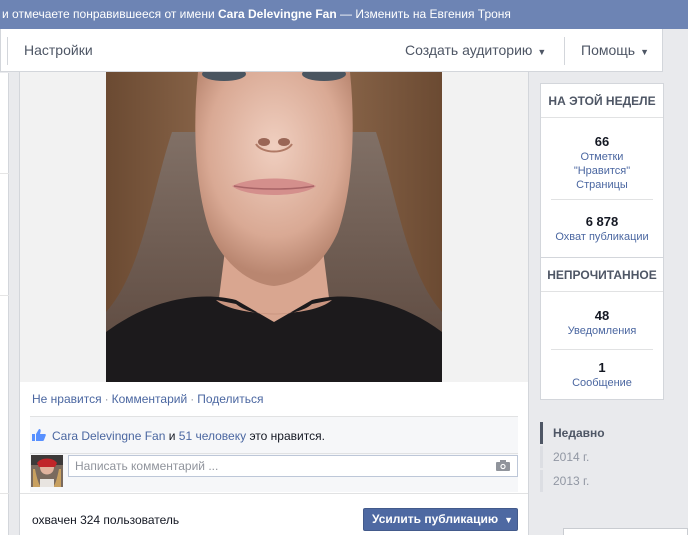  I want to click on nav-create-audience: Создать аудиторию ▼, so click(475, 50).